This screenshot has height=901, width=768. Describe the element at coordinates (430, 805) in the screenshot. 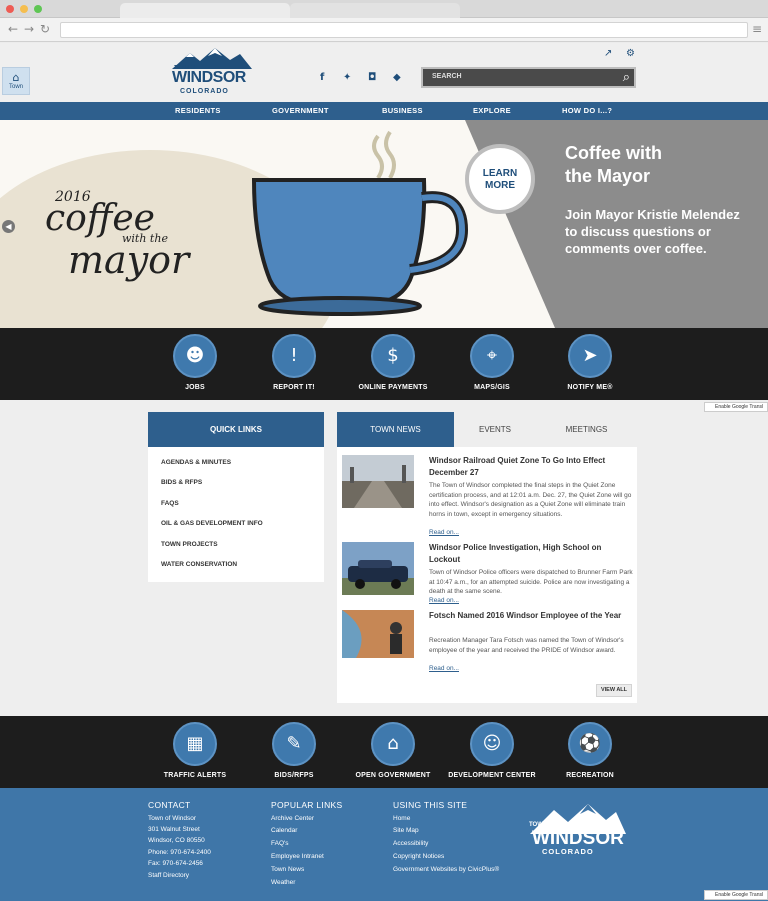

I see `footer-using-title: USING THIS SITE` at that location.